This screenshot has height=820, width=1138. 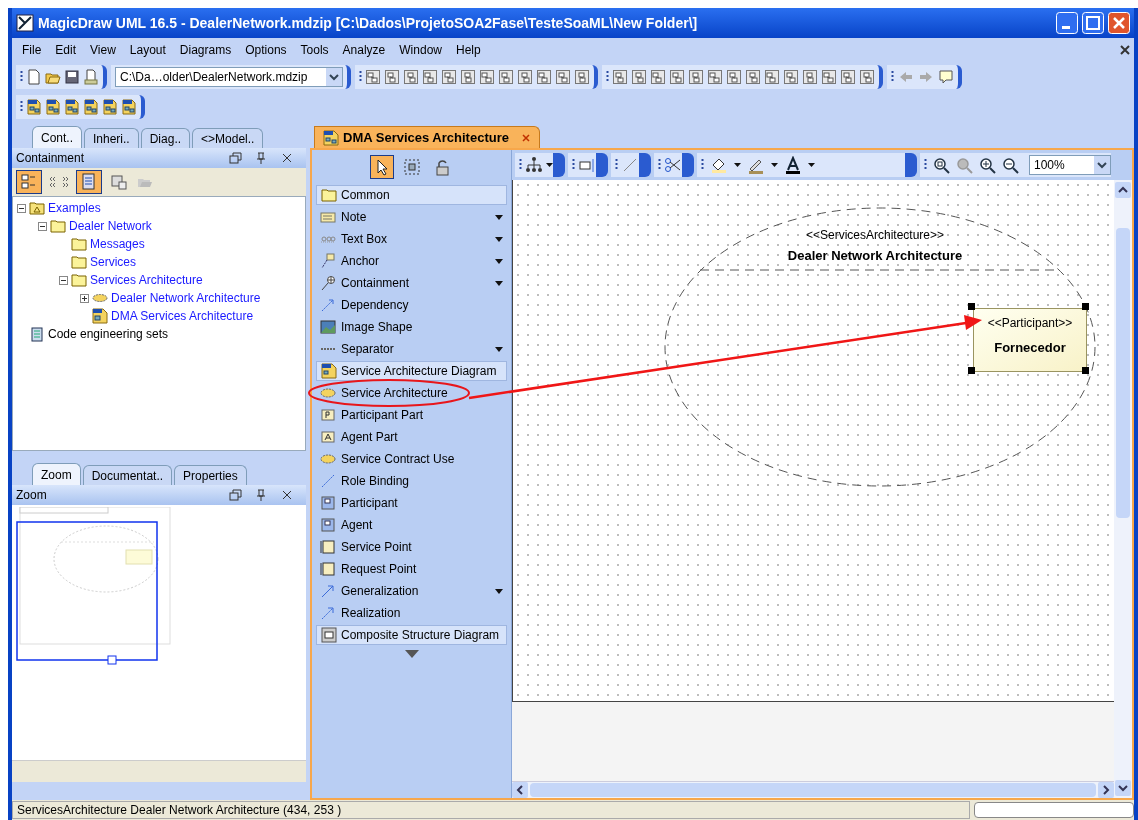 What do you see at coordinates (381, 167) in the screenshot?
I see `palette-tool` at bounding box center [381, 167].